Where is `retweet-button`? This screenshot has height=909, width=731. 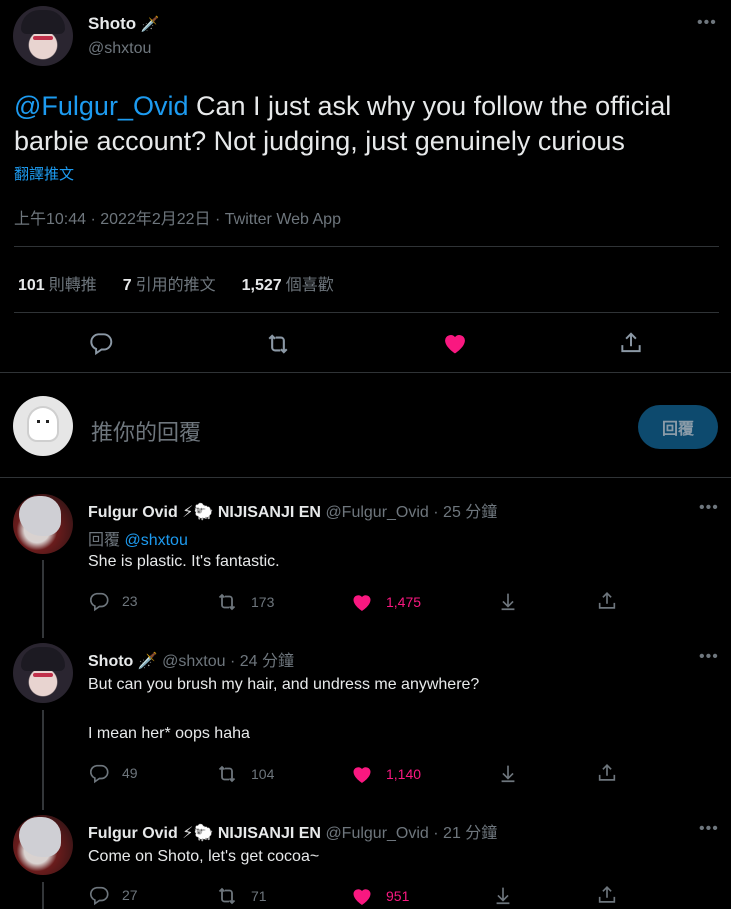 retweet-button is located at coordinates (278, 344).